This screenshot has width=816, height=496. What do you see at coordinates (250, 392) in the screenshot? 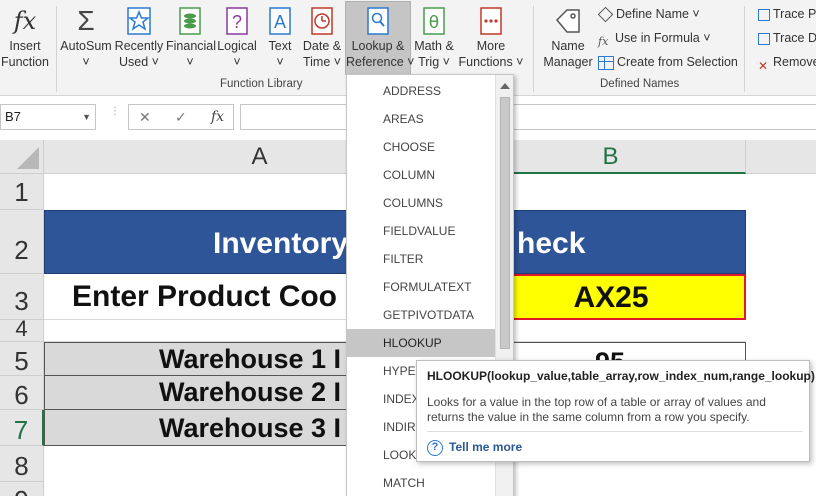
I see `warehouse-2-label: Warehouse 2 I` at bounding box center [250, 392].